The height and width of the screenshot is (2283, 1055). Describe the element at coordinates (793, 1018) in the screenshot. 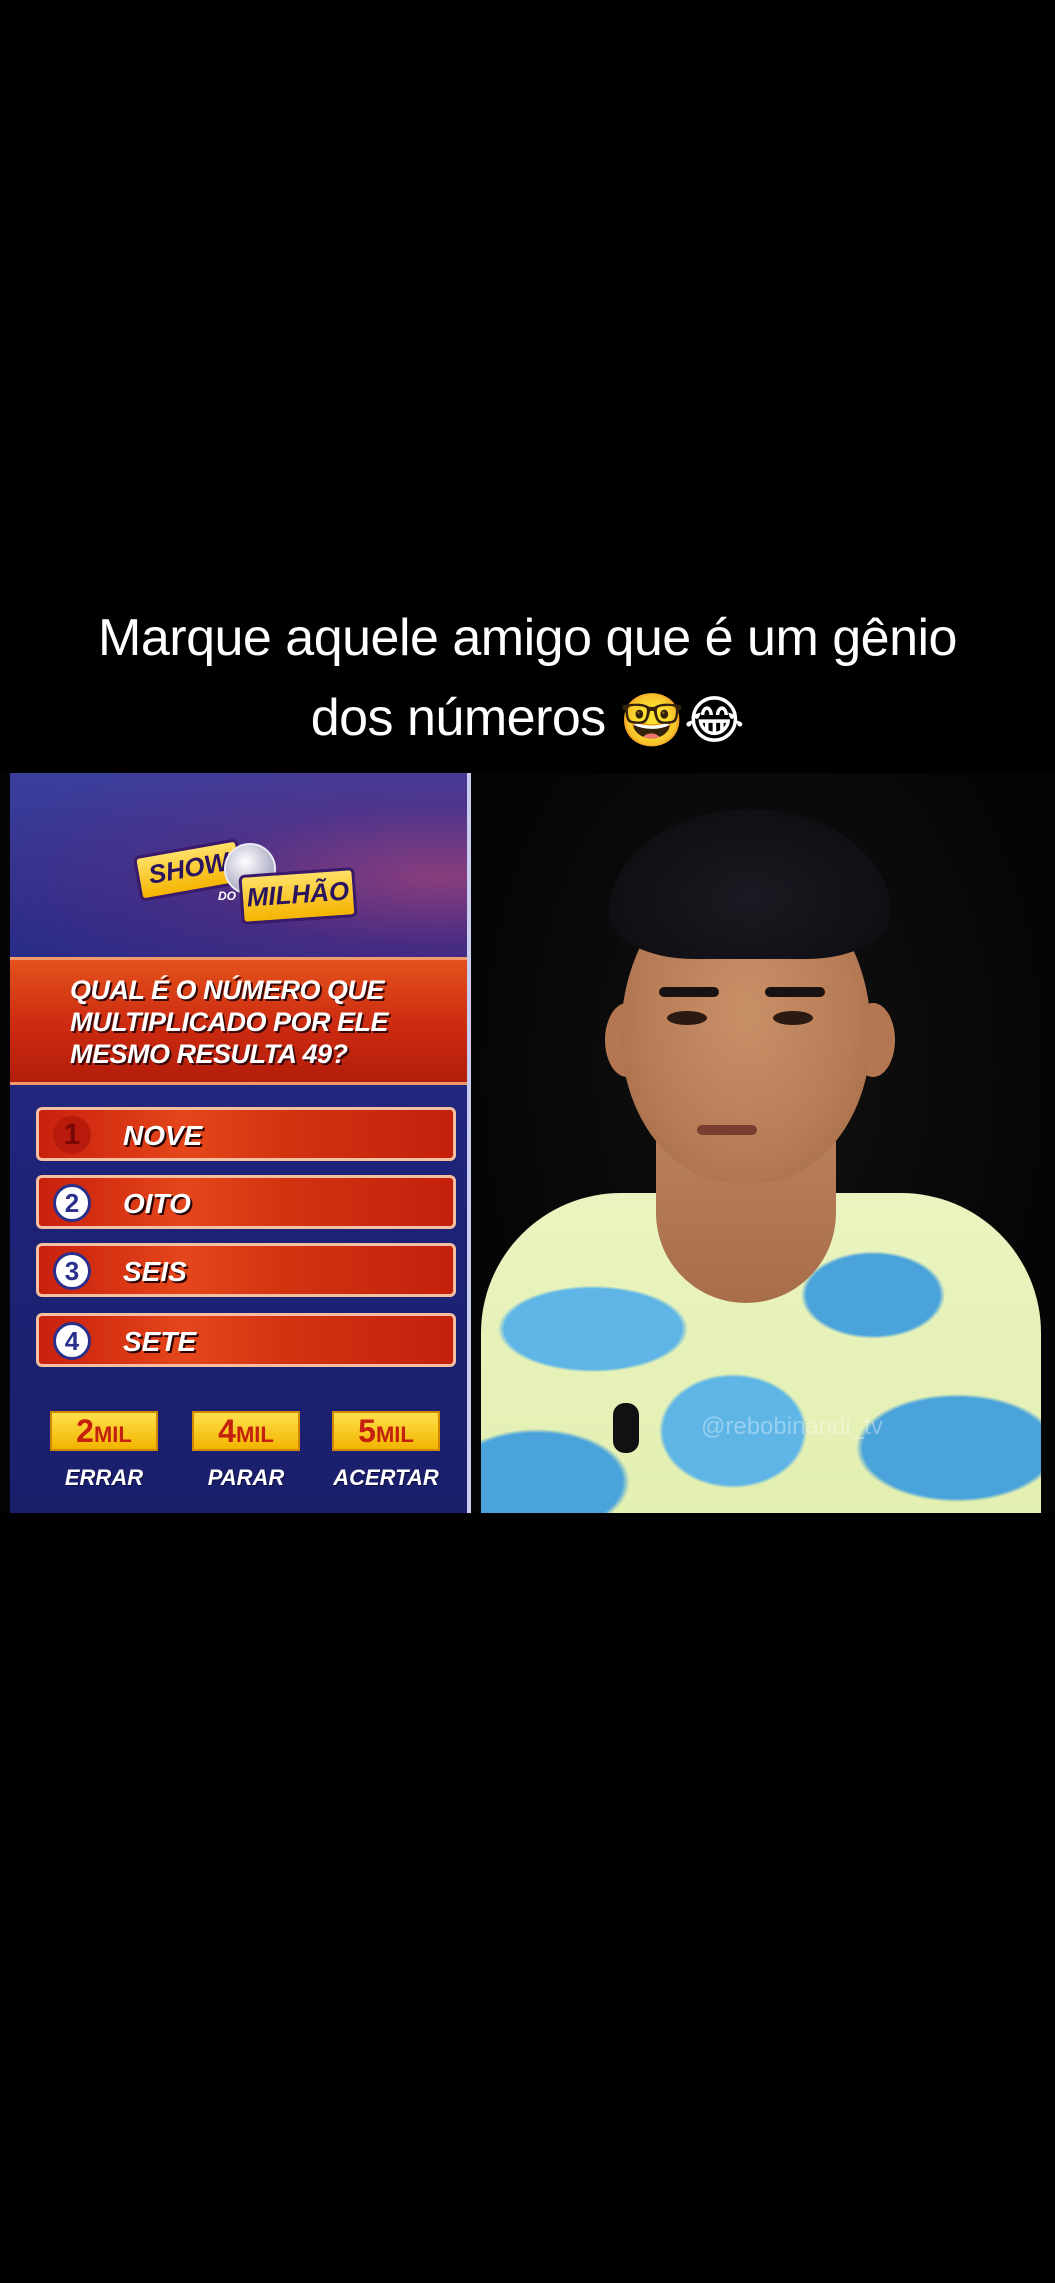

I see `contestant-eye-right` at that location.